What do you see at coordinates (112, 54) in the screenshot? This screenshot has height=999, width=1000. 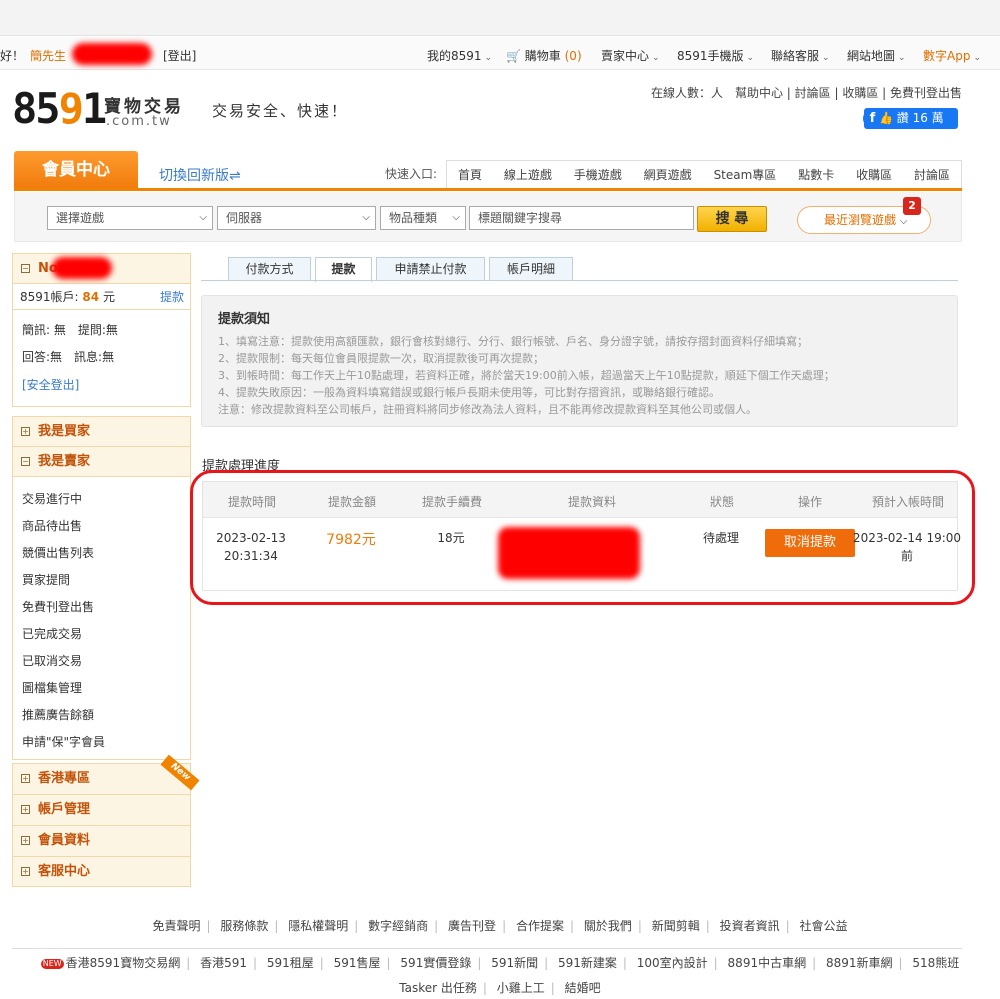 I see `redaction-blur` at bounding box center [112, 54].